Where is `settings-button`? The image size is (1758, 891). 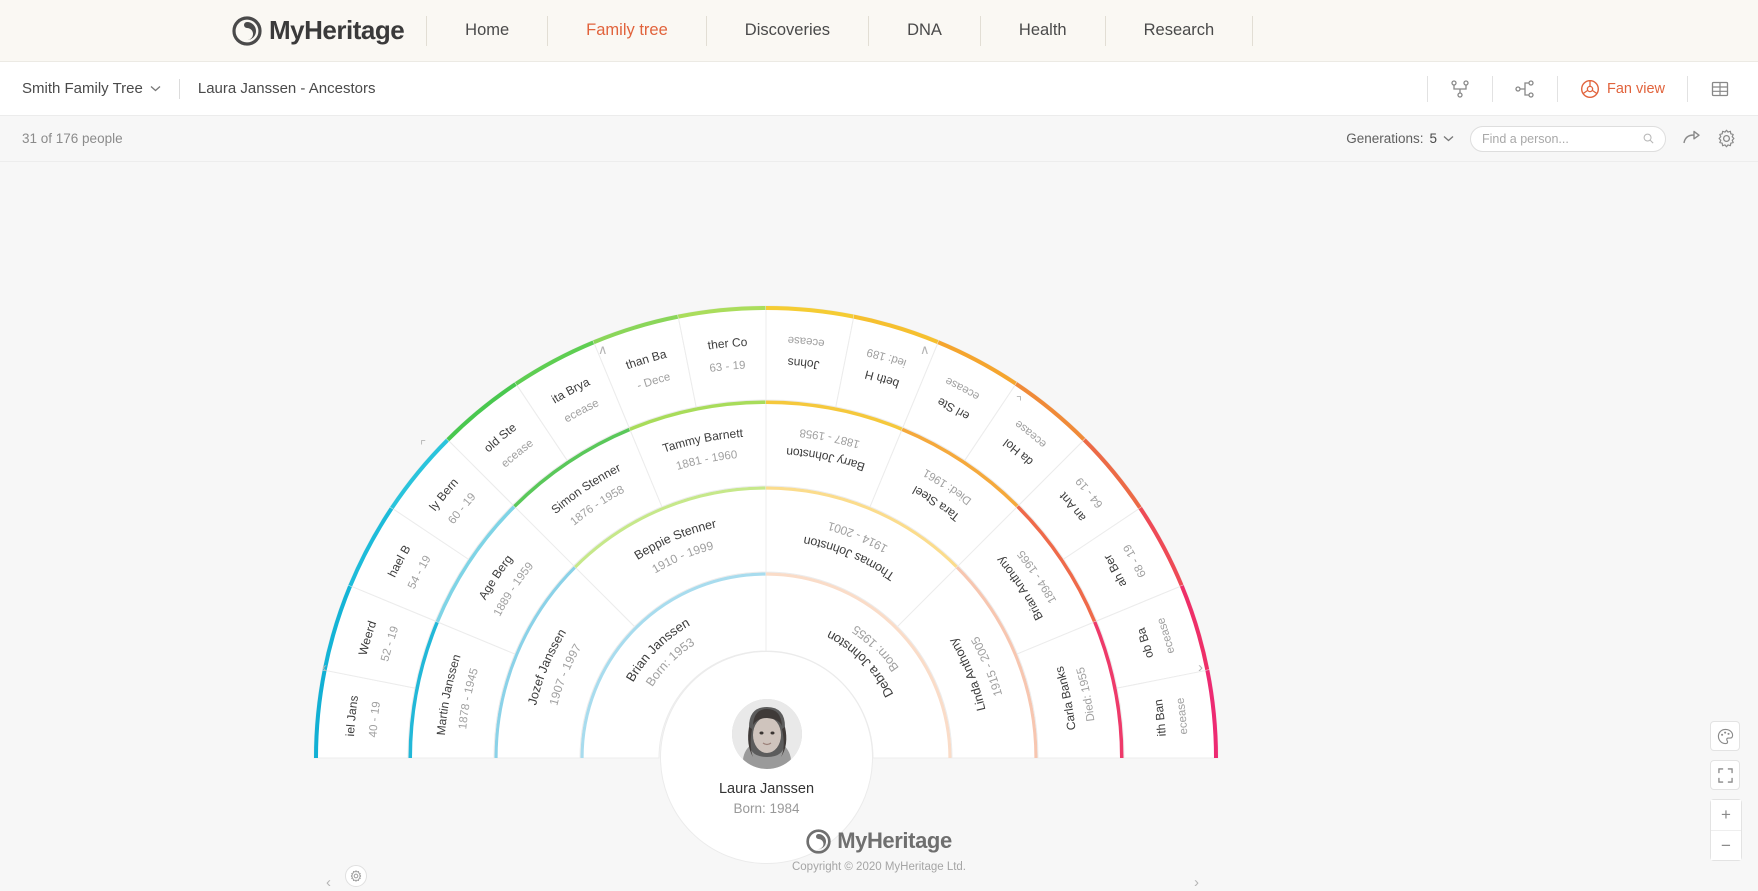 settings-button is located at coordinates (1726, 138).